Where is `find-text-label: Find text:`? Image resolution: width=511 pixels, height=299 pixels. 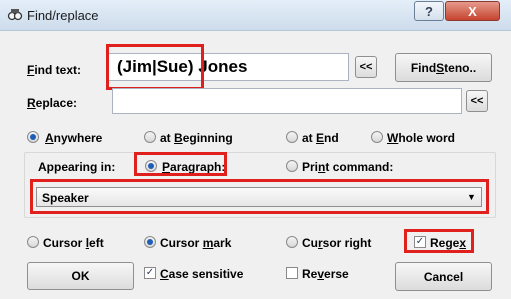
find-text-label: Find text: is located at coordinates (54, 70).